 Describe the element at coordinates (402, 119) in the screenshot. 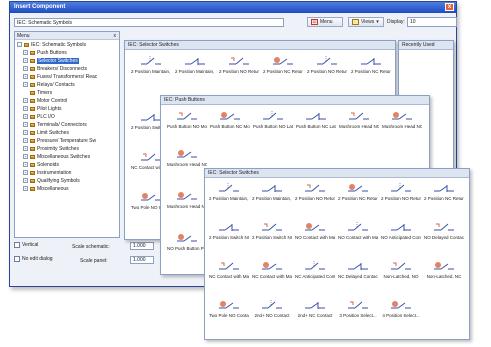

I see `symbol-tile: Mushroom Head NC Momentary` at that location.